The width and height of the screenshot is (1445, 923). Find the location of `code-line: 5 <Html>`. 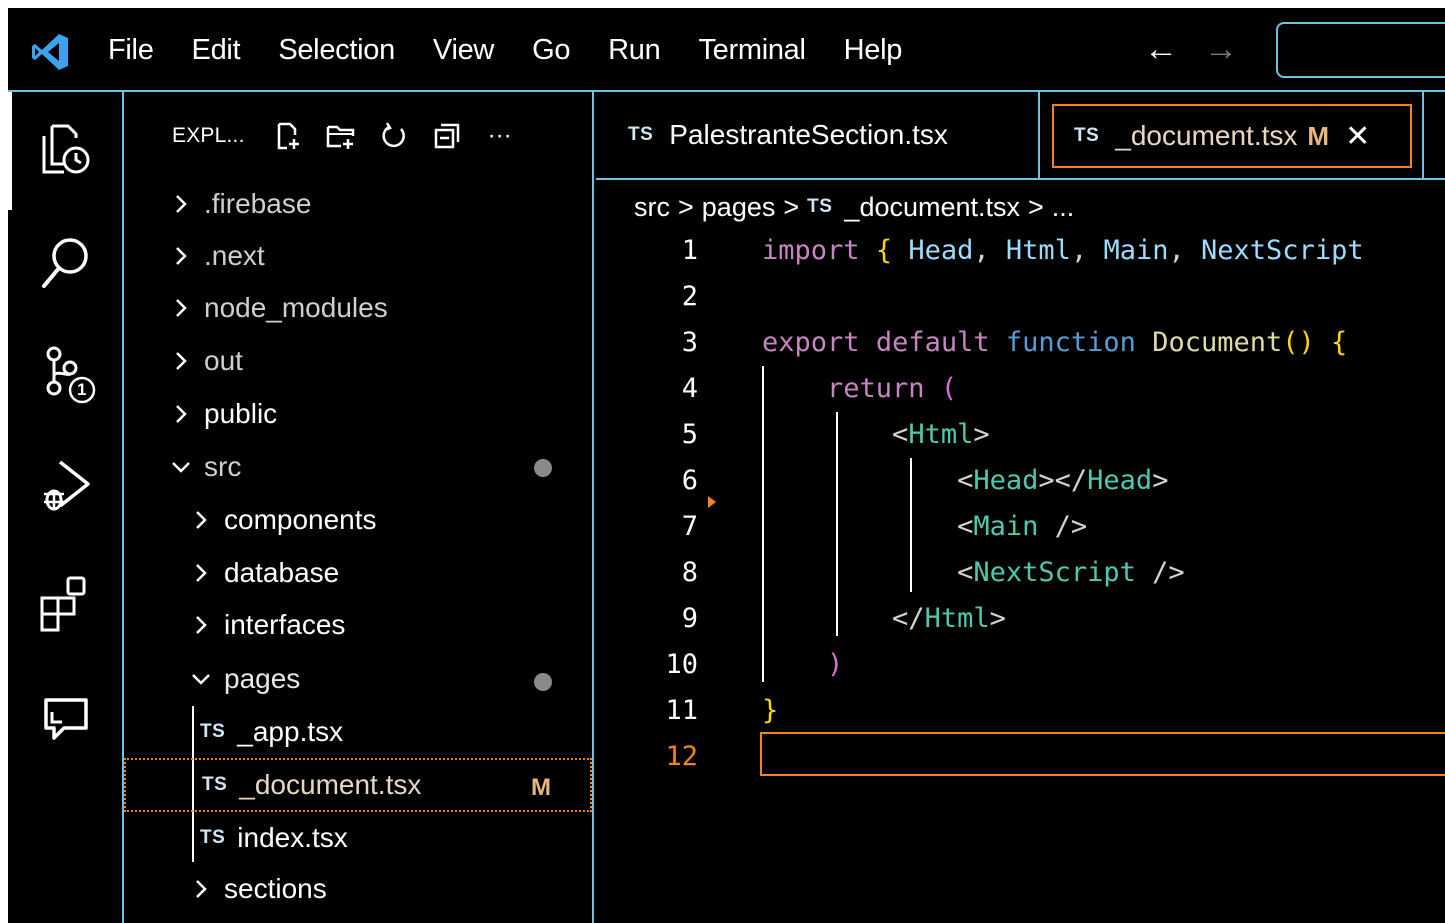

code-line: 5 <Html> is located at coordinates (1020, 435).